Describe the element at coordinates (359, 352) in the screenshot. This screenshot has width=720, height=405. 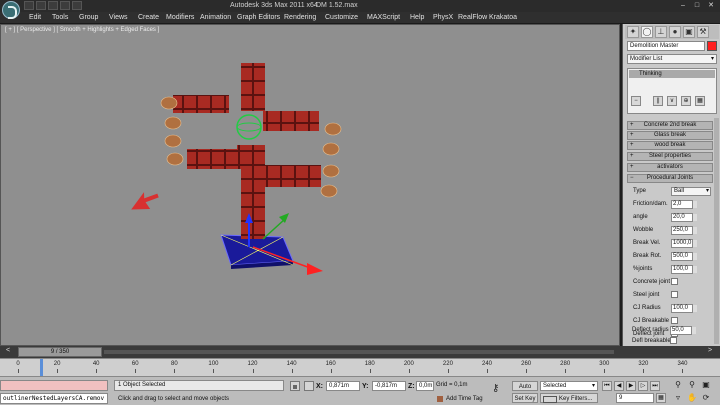
I see `time-slider-track` at that location.